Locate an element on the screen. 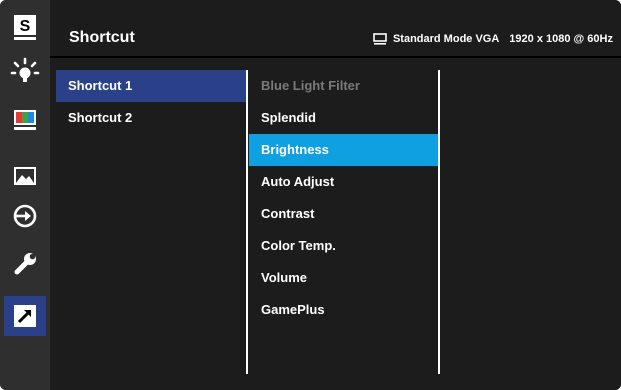  sidebar-item-color is located at coordinates (25, 120).